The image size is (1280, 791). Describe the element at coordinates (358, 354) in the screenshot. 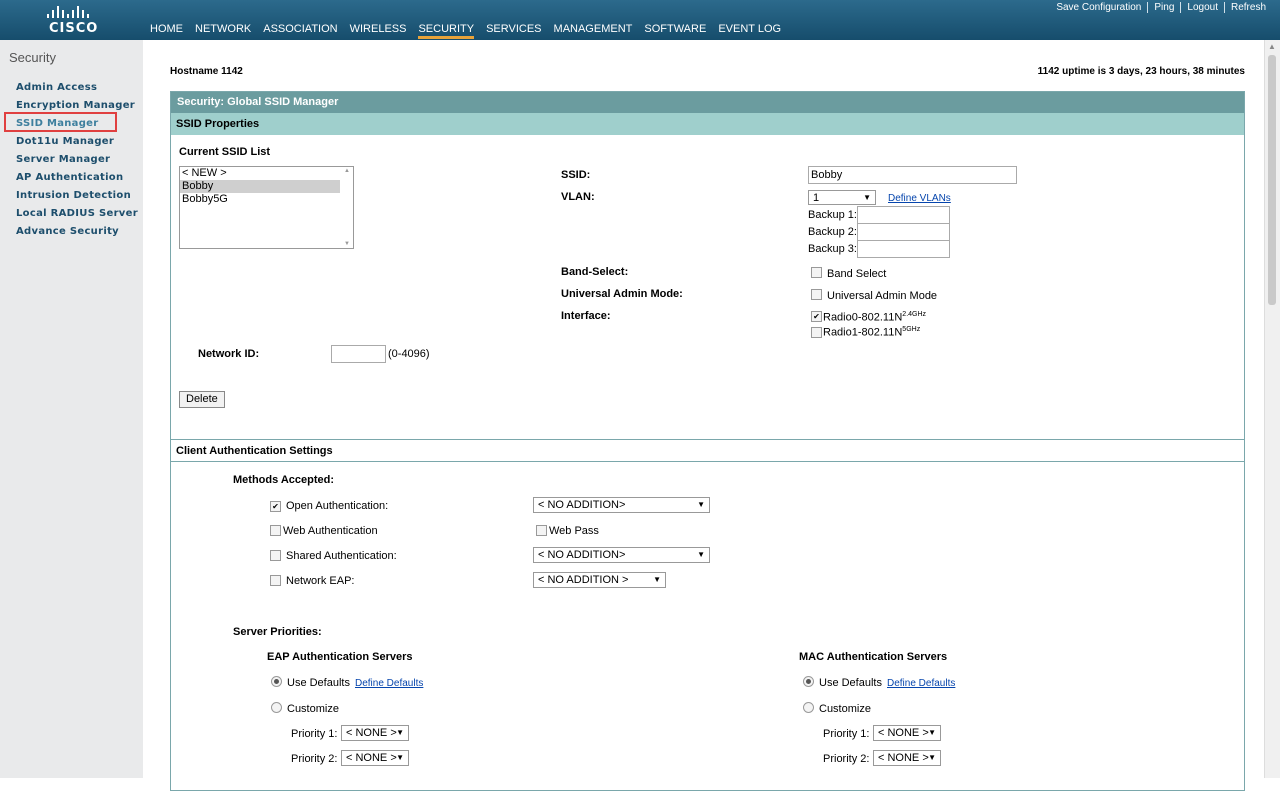

I see `network-id-input` at that location.